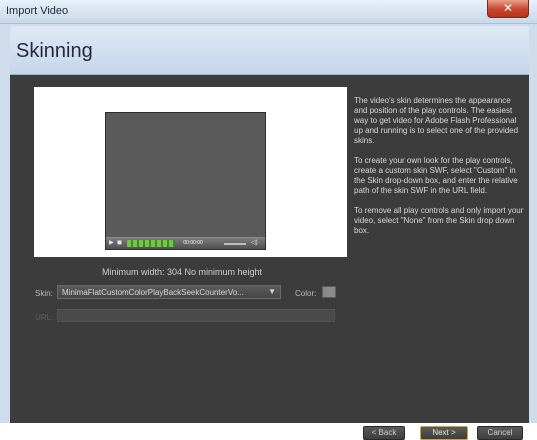 The height and width of the screenshot is (440, 537). Describe the element at coordinates (384, 433) in the screenshot. I see `back-button: < Back` at that location.